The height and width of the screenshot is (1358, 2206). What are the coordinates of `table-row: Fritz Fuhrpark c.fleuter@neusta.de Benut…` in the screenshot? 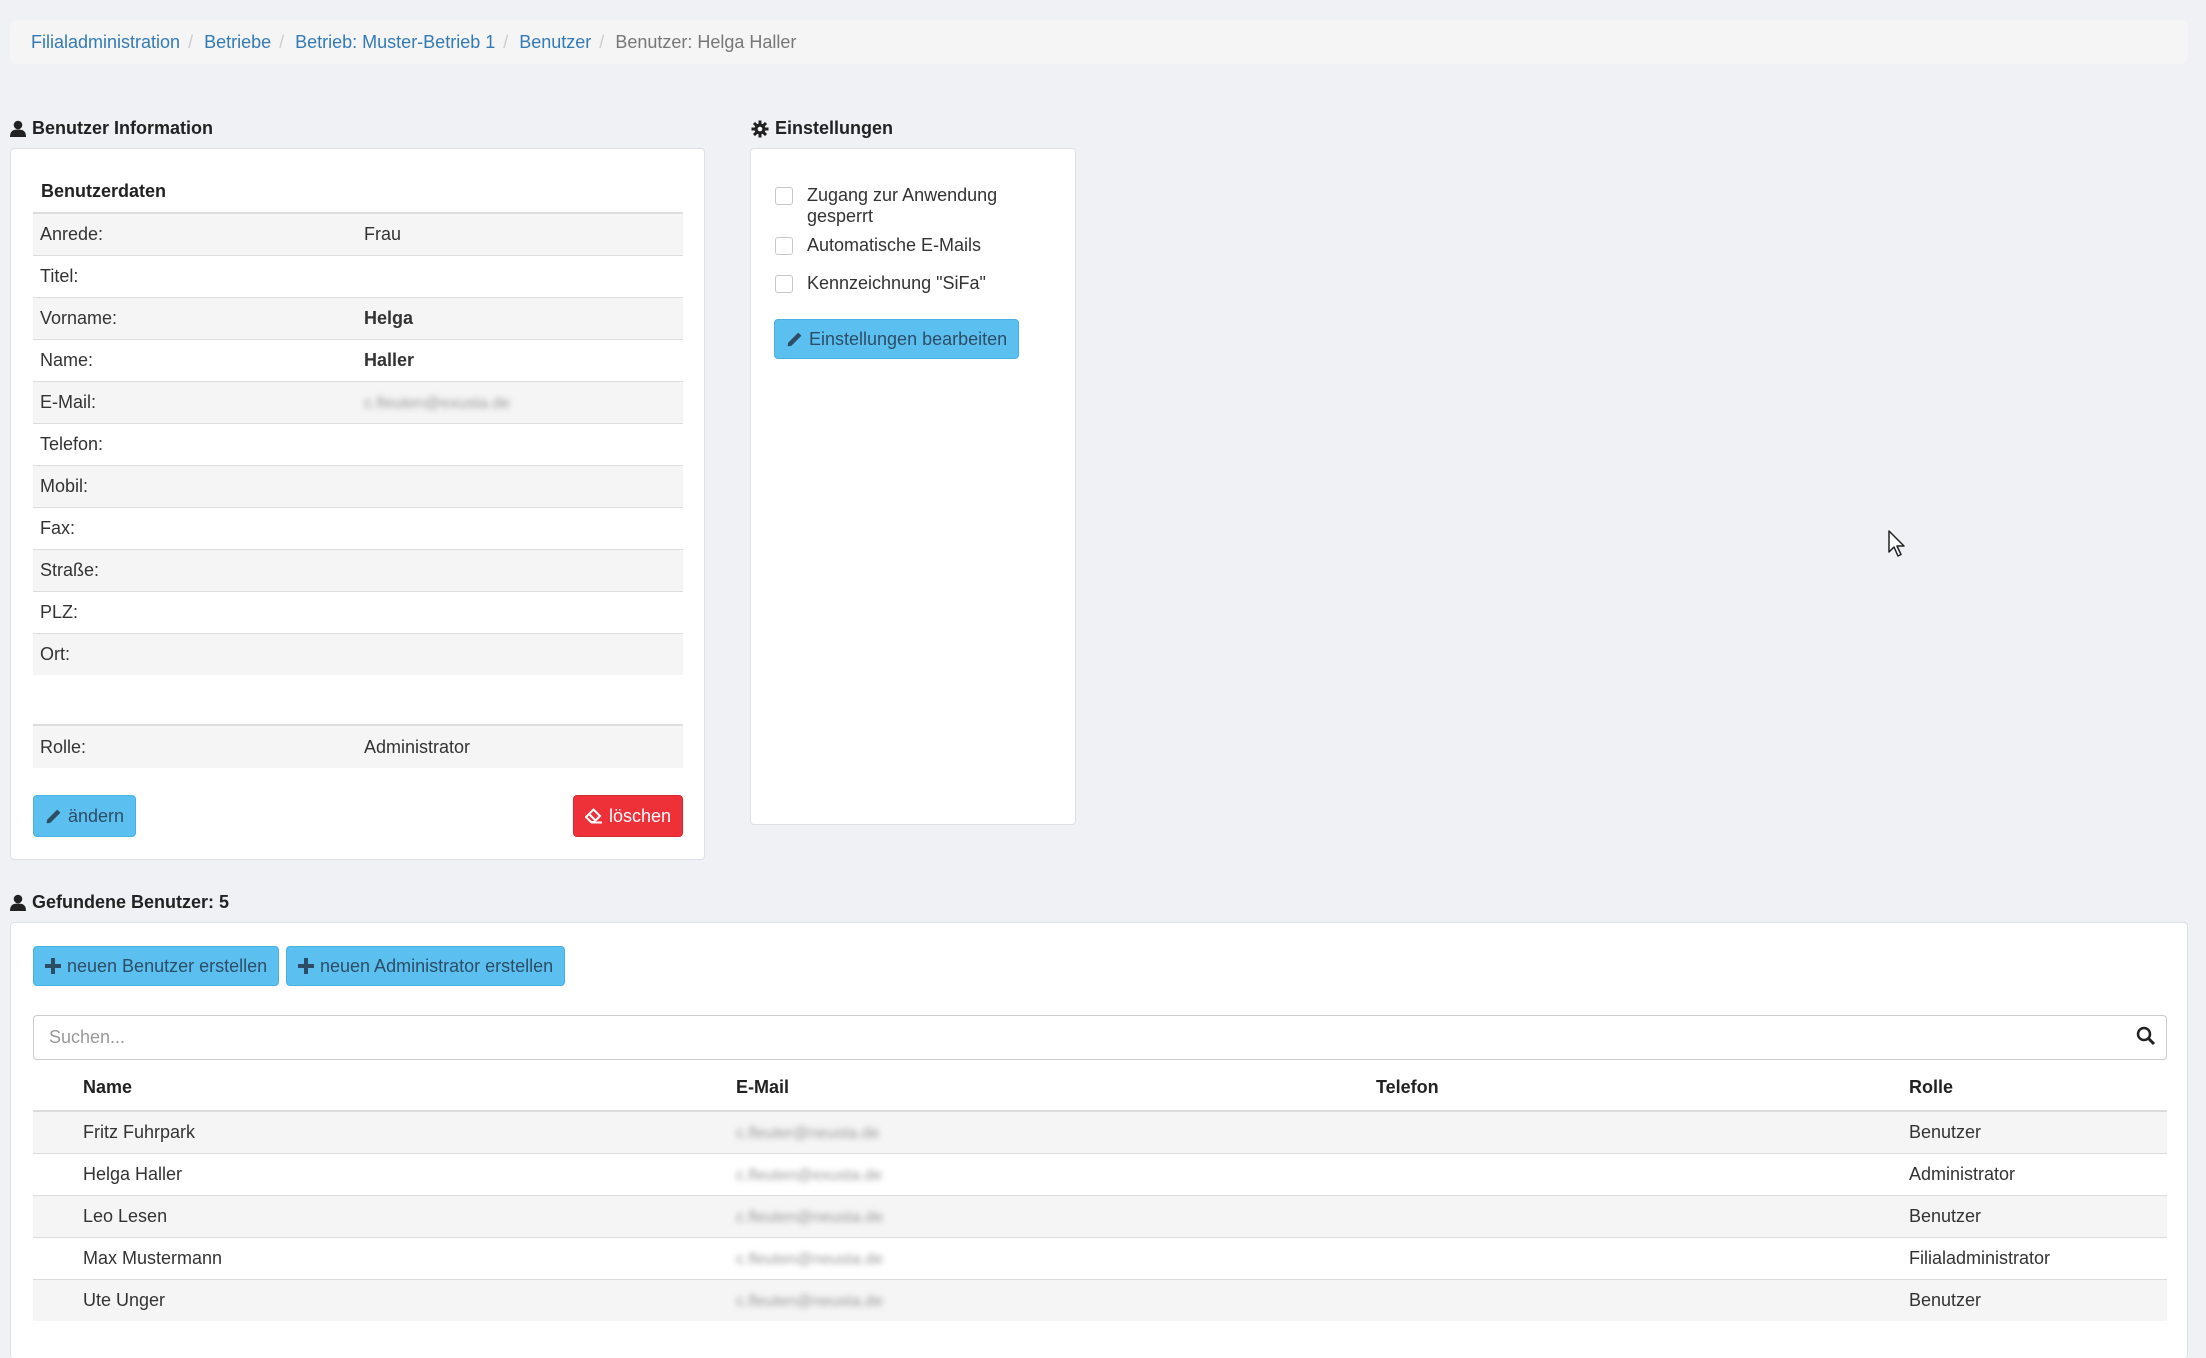 It's located at (1100, 1131).